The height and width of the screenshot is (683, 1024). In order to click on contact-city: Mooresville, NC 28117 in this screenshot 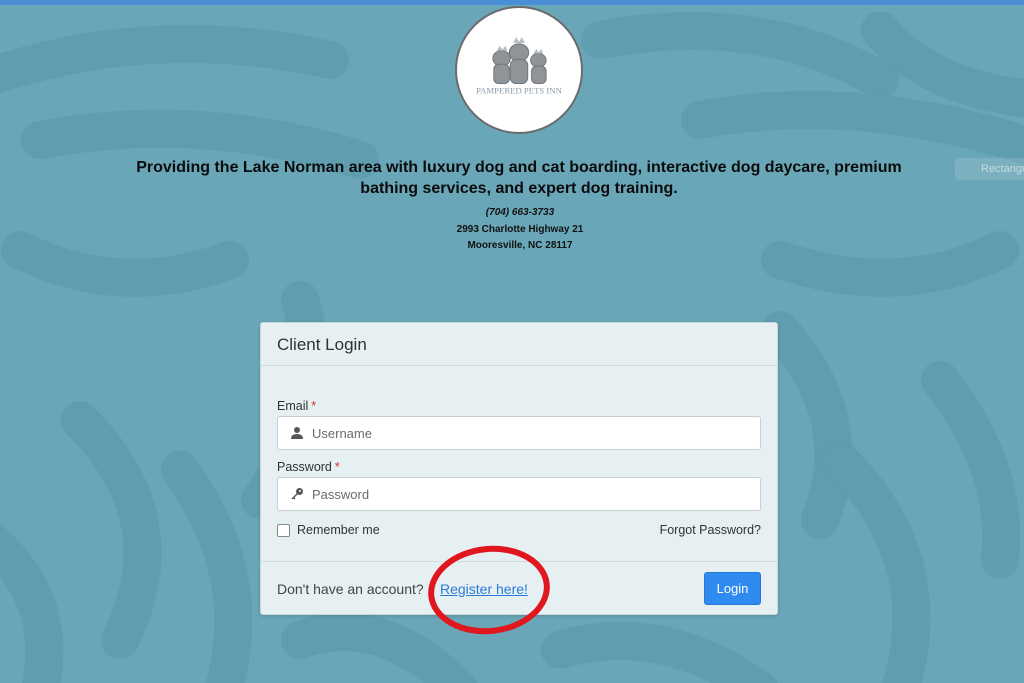, I will do `click(520, 245)`.